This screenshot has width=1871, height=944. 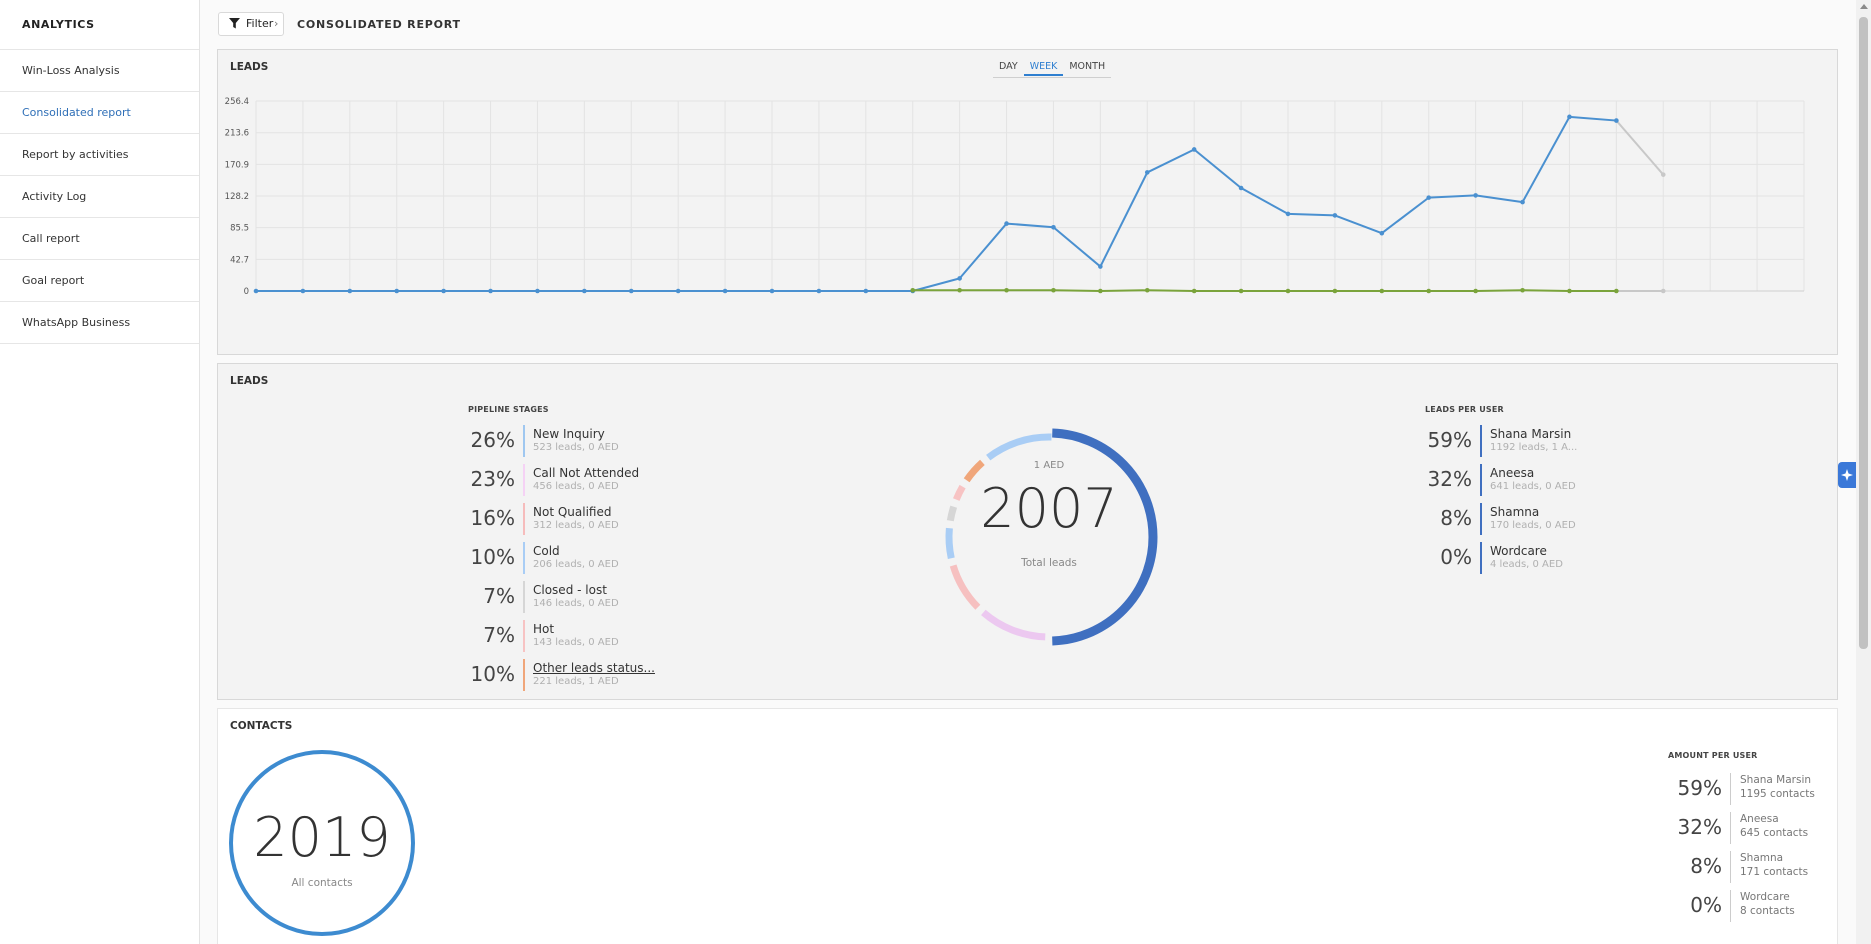 I want to click on user-color-bar, so click(x=1481, y=480).